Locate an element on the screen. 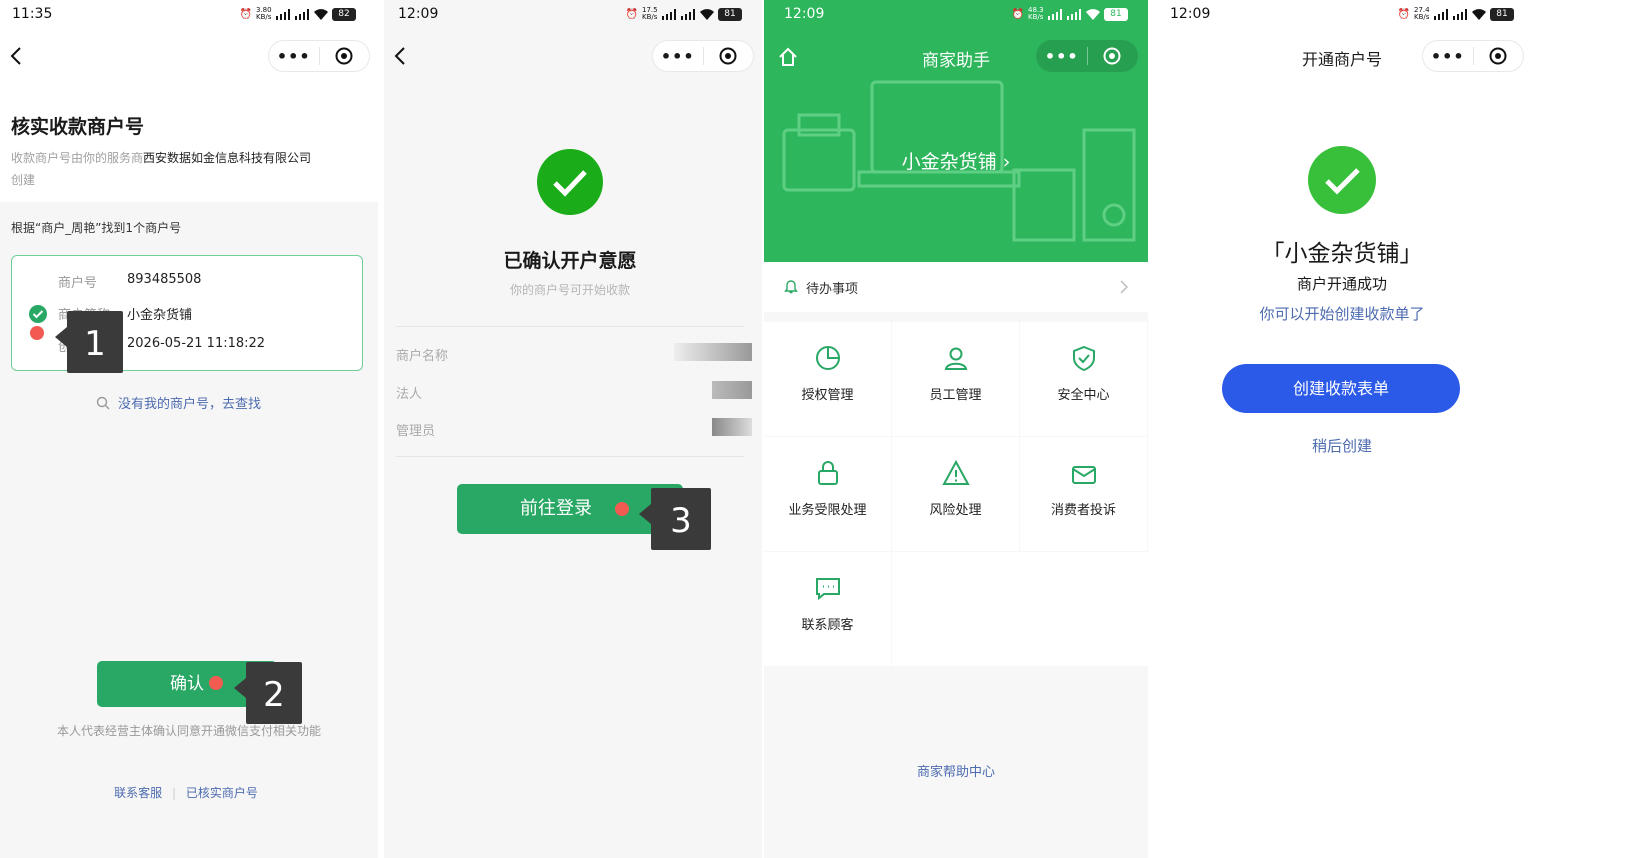 The image size is (1626, 858). find-merchant-link: 没有我的商户号，去查找 is located at coordinates (178, 402).